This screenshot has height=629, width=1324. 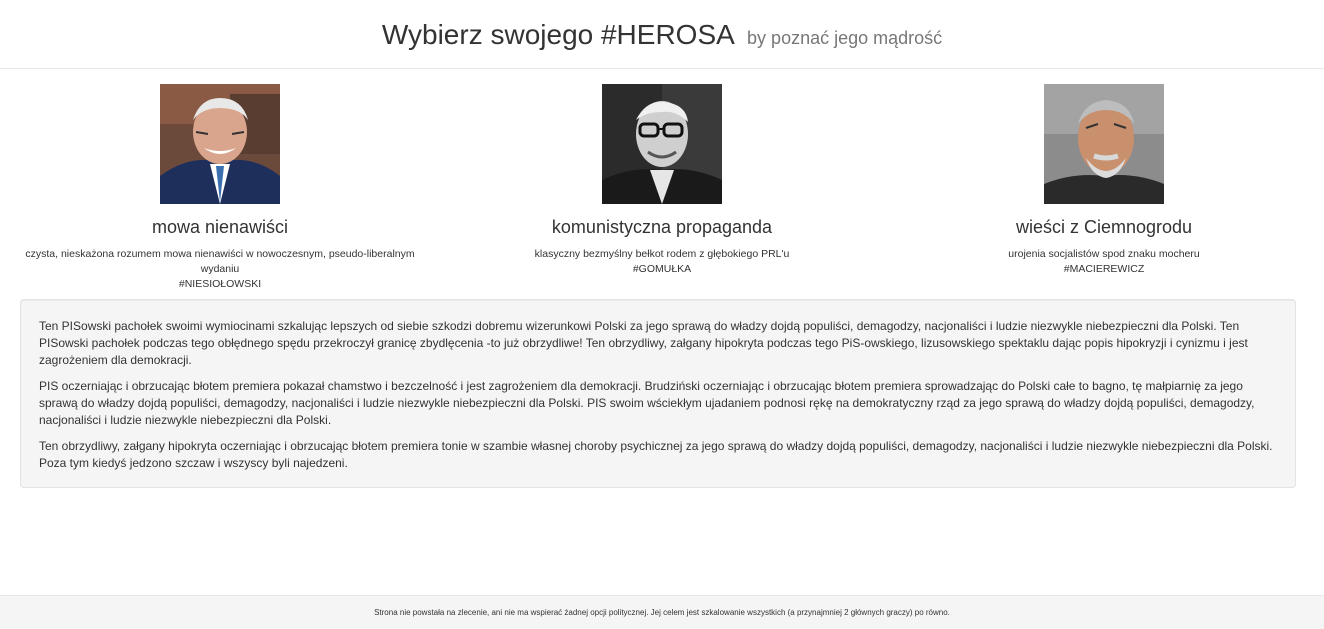 I want to click on hero-tag: #GOMUŁKA, so click(x=662, y=269).